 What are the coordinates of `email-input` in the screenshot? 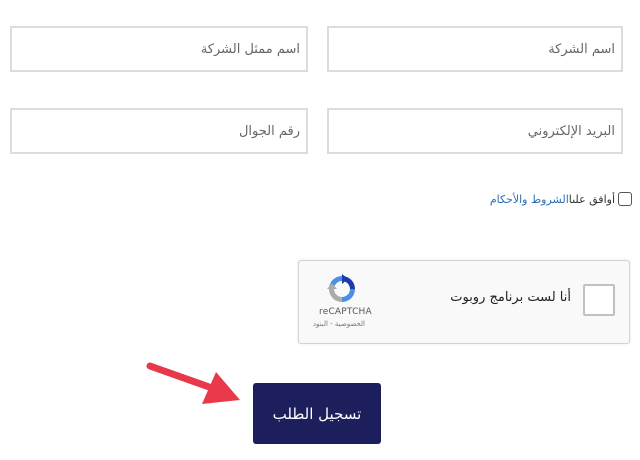 It's located at (475, 131).